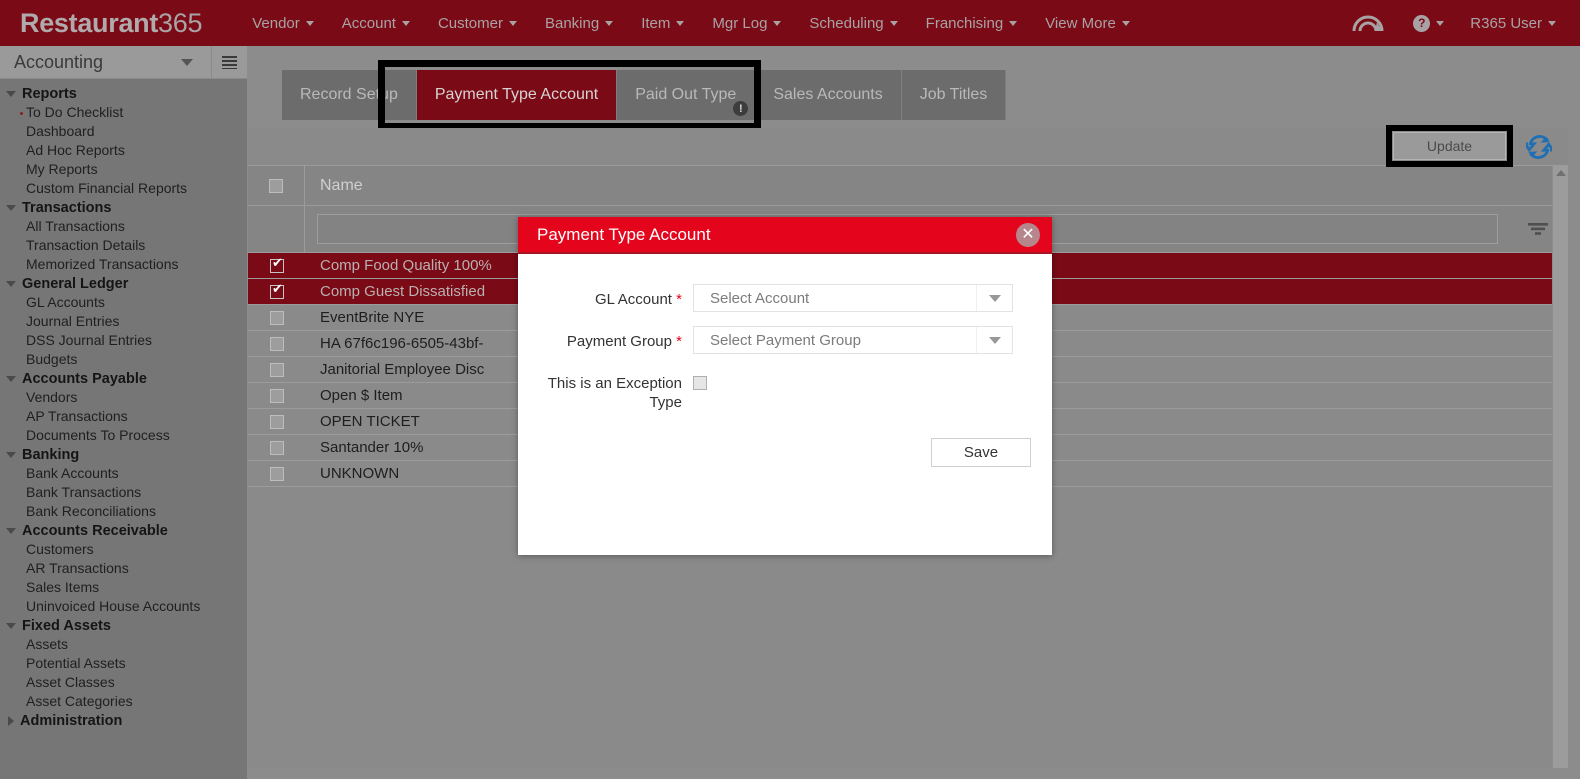 This screenshot has height=779, width=1580. I want to click on sidebar-item-bank-reconciliations: Bank Reconciliations, so click(123, 511).